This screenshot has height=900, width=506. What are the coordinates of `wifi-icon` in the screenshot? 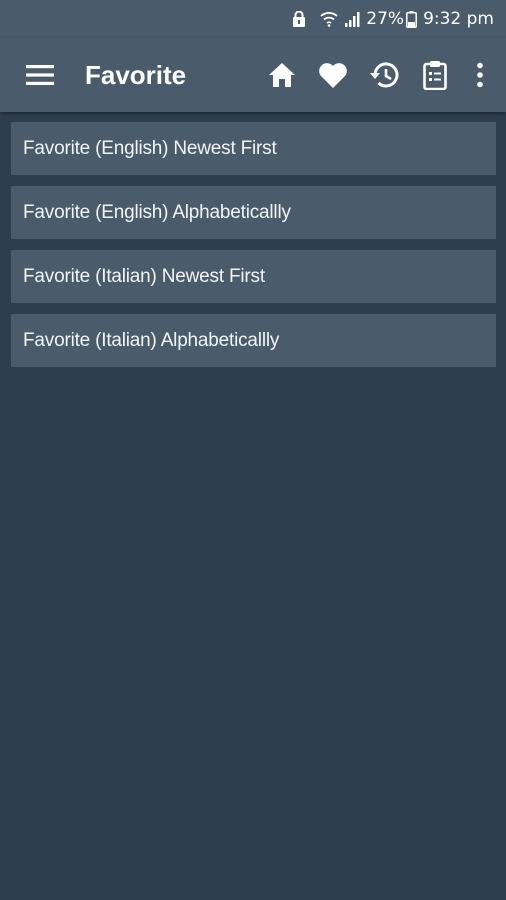 It's located at (329, 19).